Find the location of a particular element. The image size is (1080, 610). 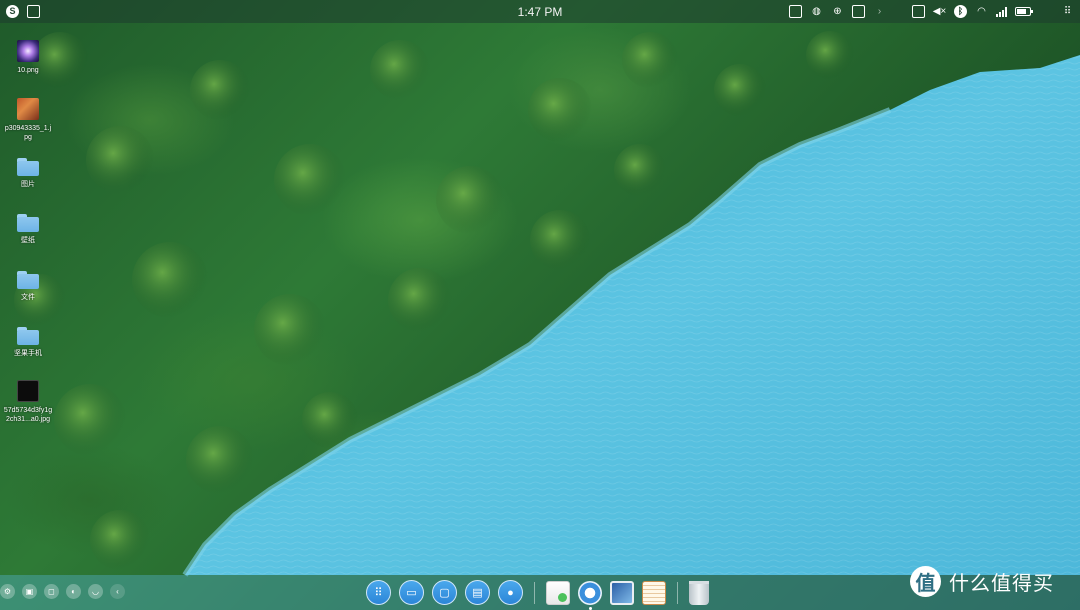

top-status-bar: S 1:47 PM ◍ ⊕ › ◀× ᛒ ◠ ⠿ is located at coordinates (540, 11).